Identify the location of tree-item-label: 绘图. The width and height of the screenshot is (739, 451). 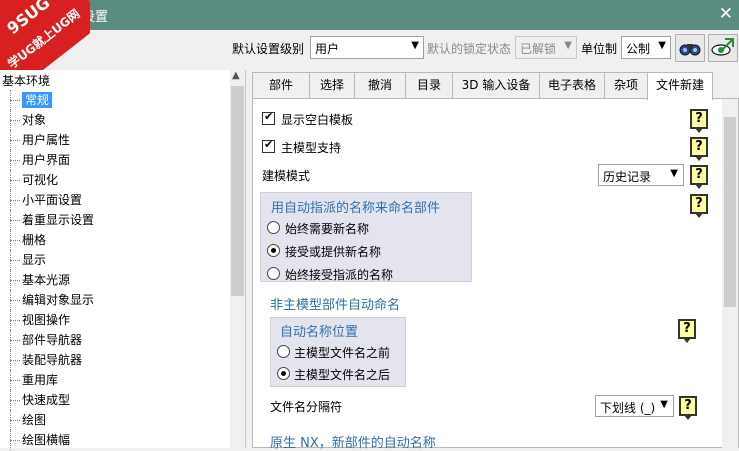
(34, 420).